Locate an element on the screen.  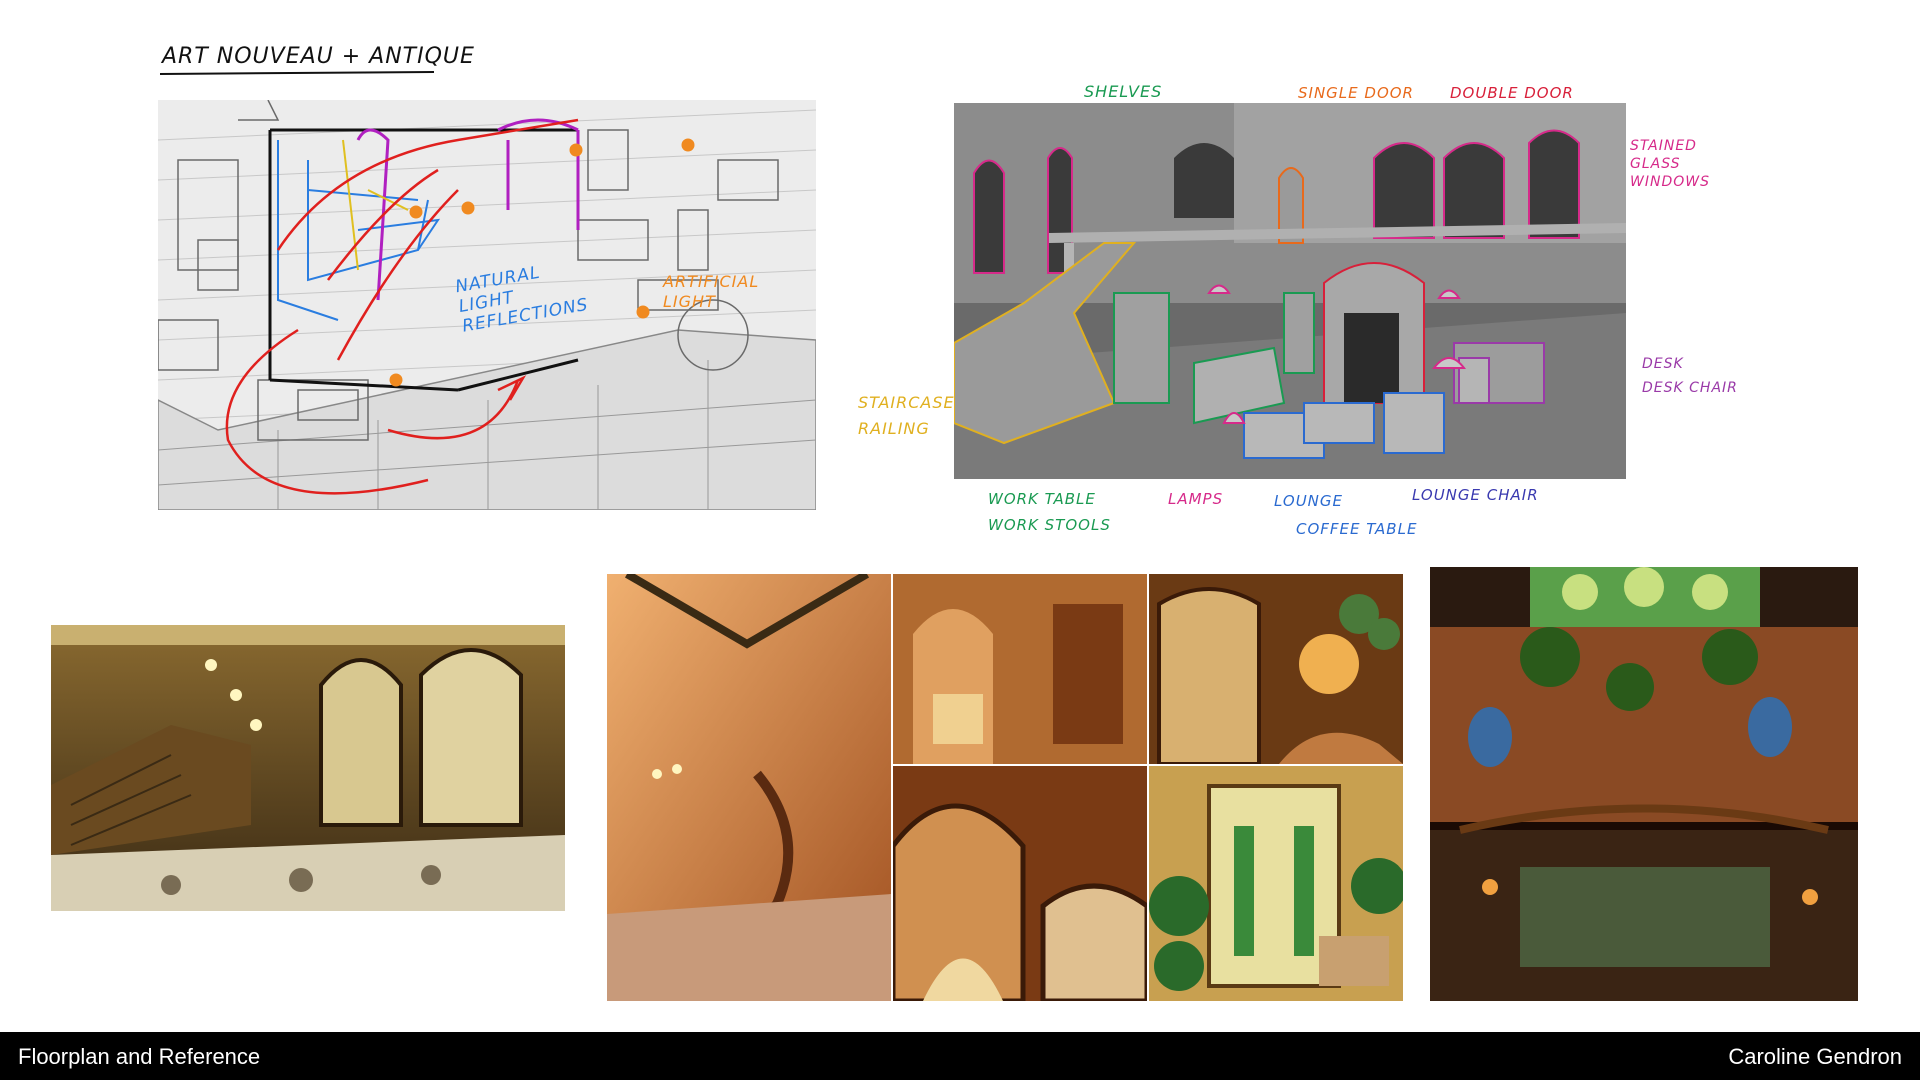
label-coffee-table: Coffee Table is located at coordinates (1357, 529).